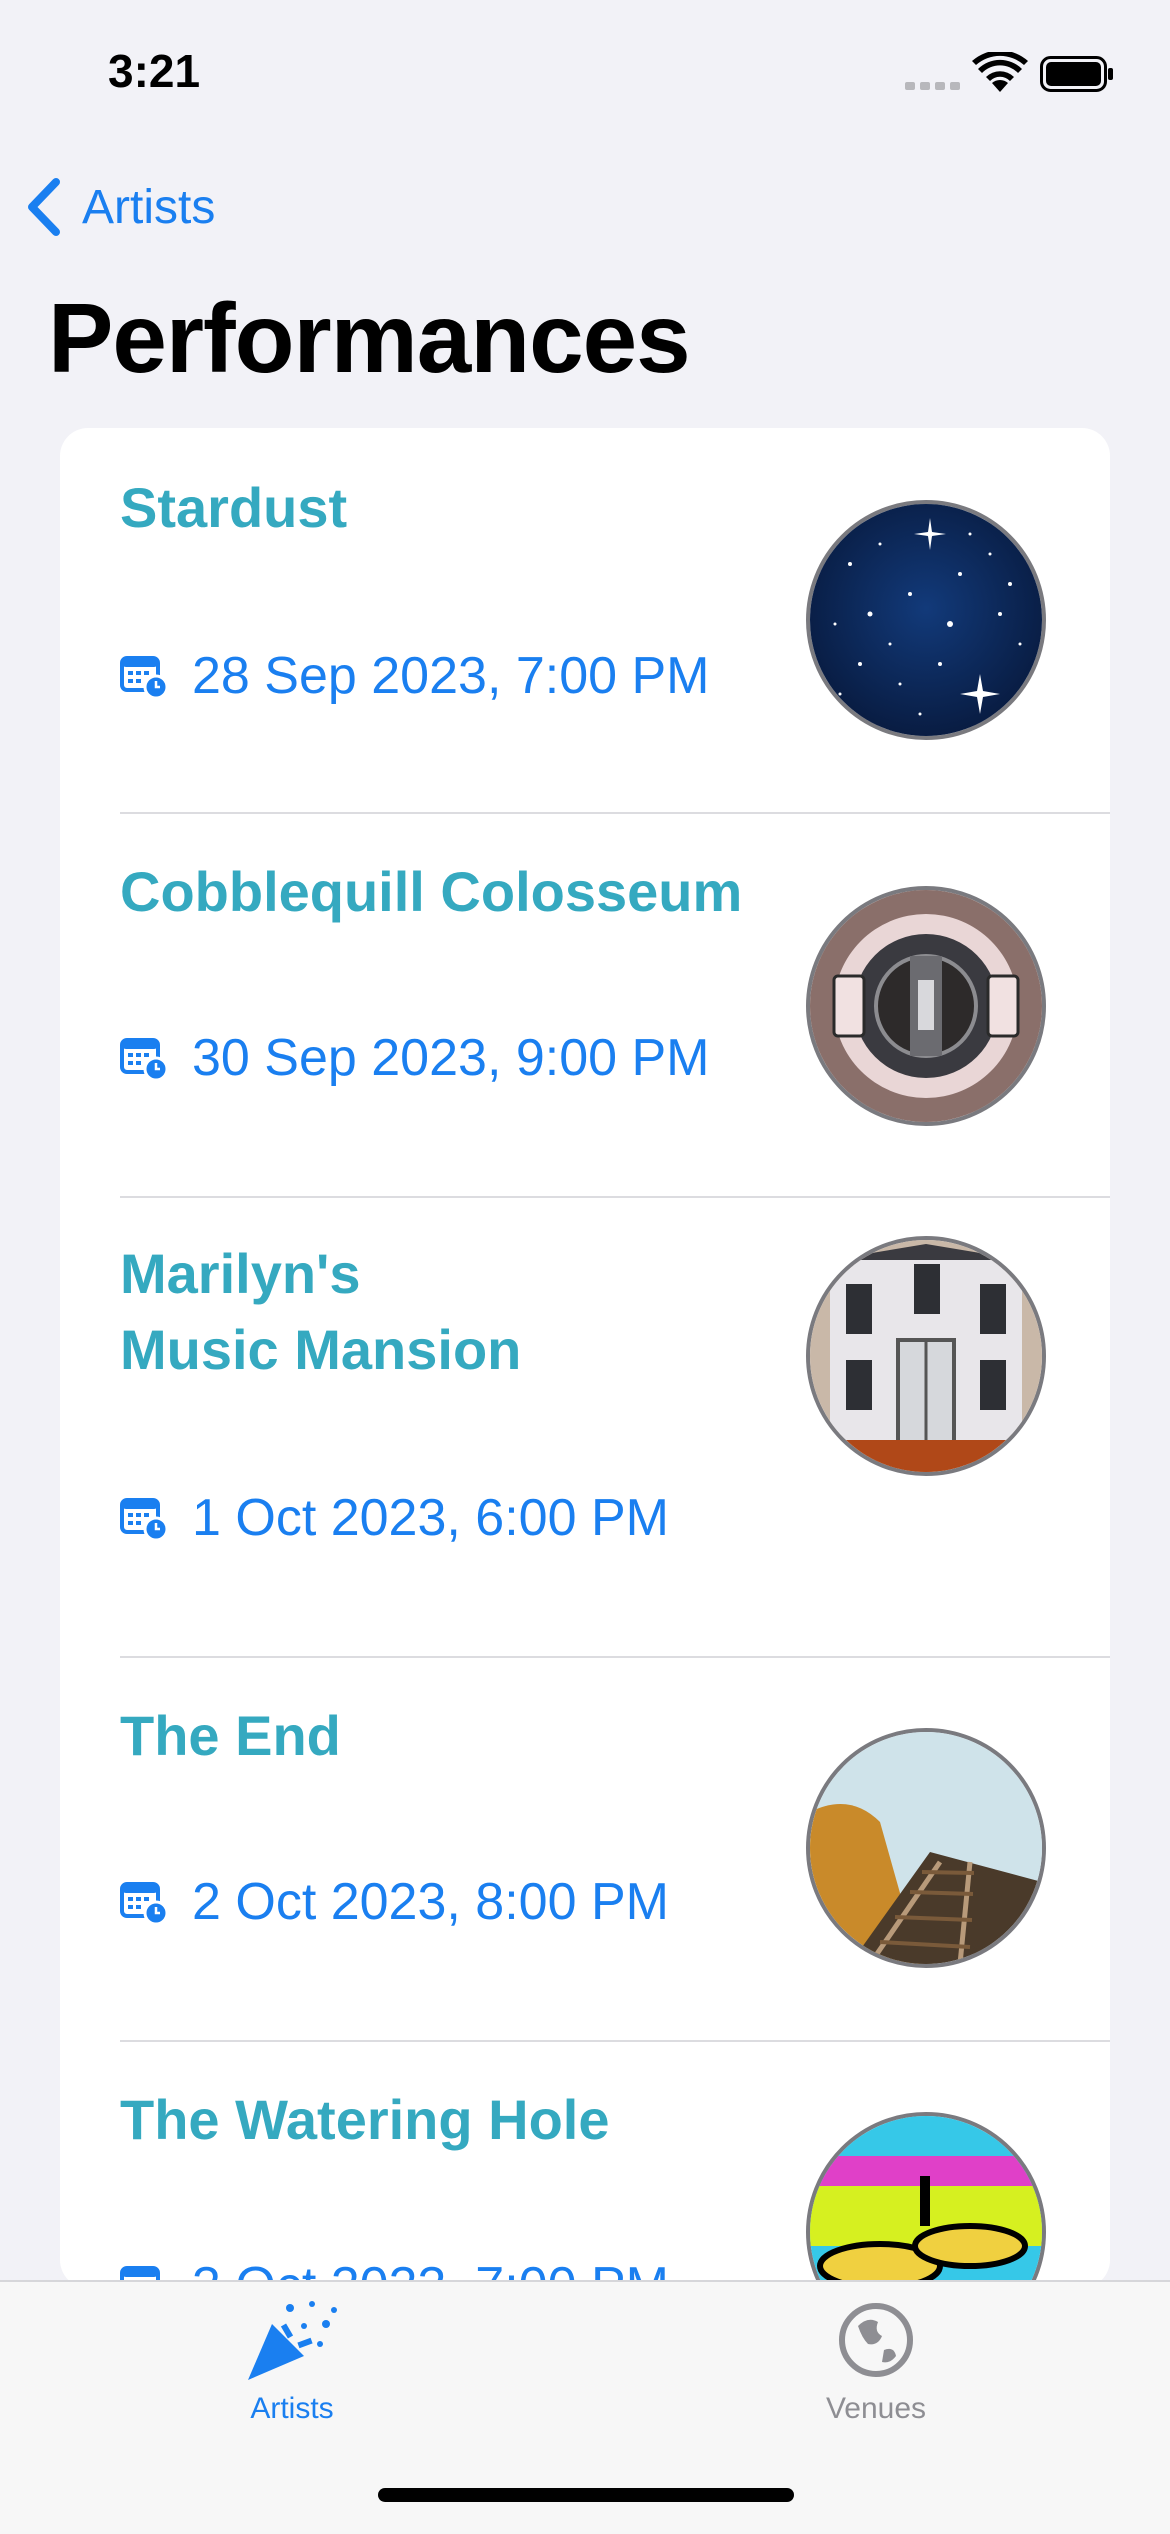 The image size is (1170, 2534). Describe the element at coordinates (876, 2340) in the screenshot. I see `globe-icon` at that location.